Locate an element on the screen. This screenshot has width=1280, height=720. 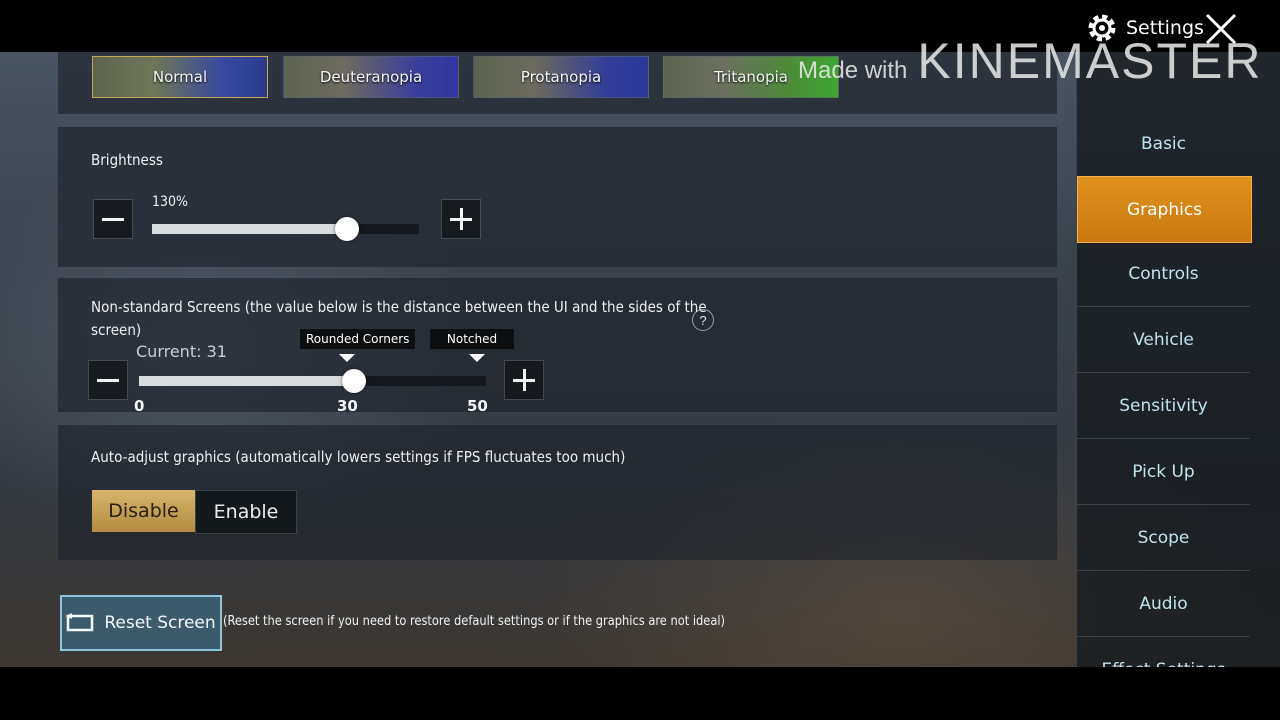
disable-button: Disable is located at coordinates (143, 511).